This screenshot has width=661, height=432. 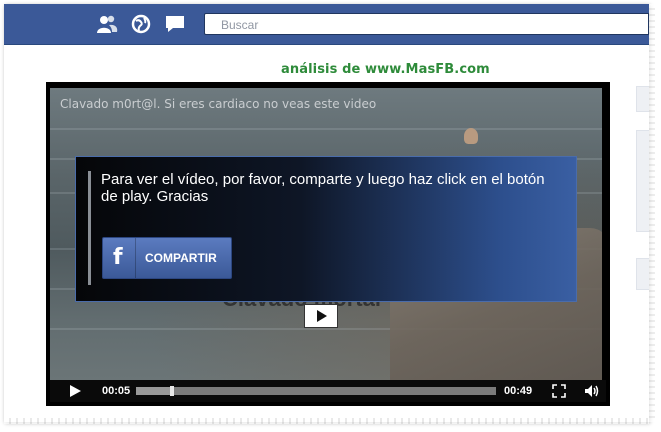 What do you see at coordinates (116, 391) in the screenshot?
I see `current-time: 00:05` at bounding box center [116, 391].